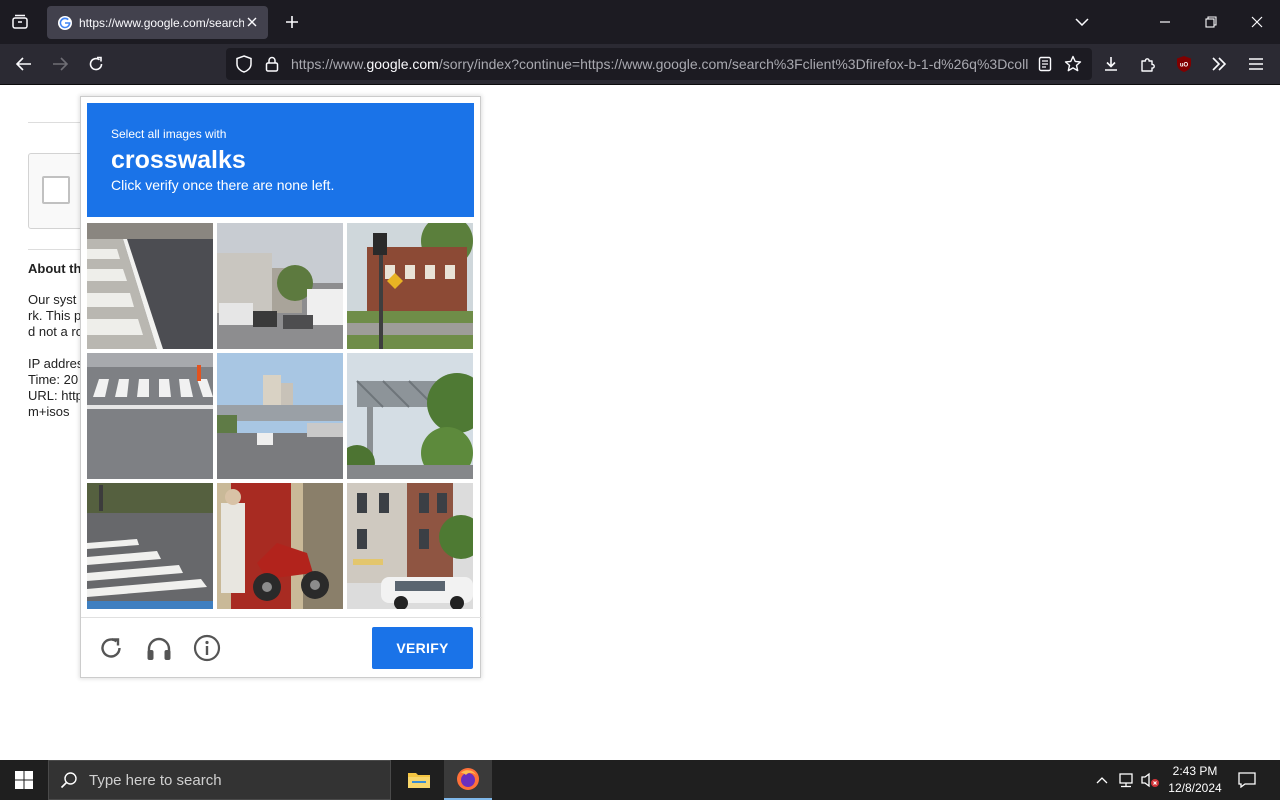 The width and height of the screenshot is (1280, 800). Describe the element at coordinates (1045, 64) in the screenshot. I see `reader-view-icon` at that location.